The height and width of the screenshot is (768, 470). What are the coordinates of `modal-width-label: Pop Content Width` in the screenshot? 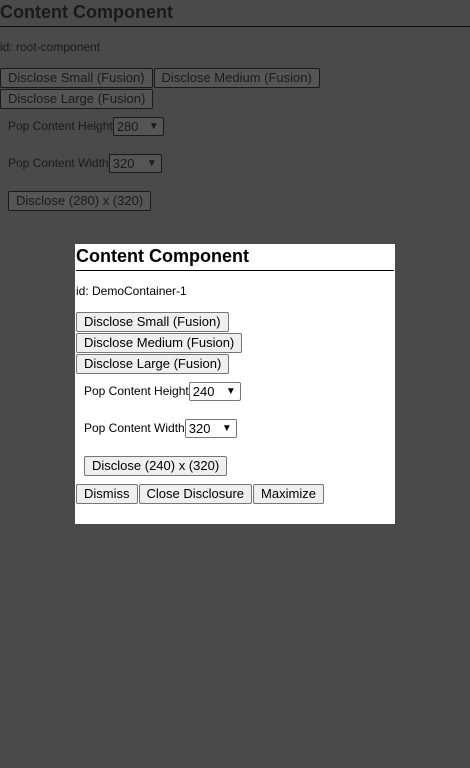 It's located at (134, 428).